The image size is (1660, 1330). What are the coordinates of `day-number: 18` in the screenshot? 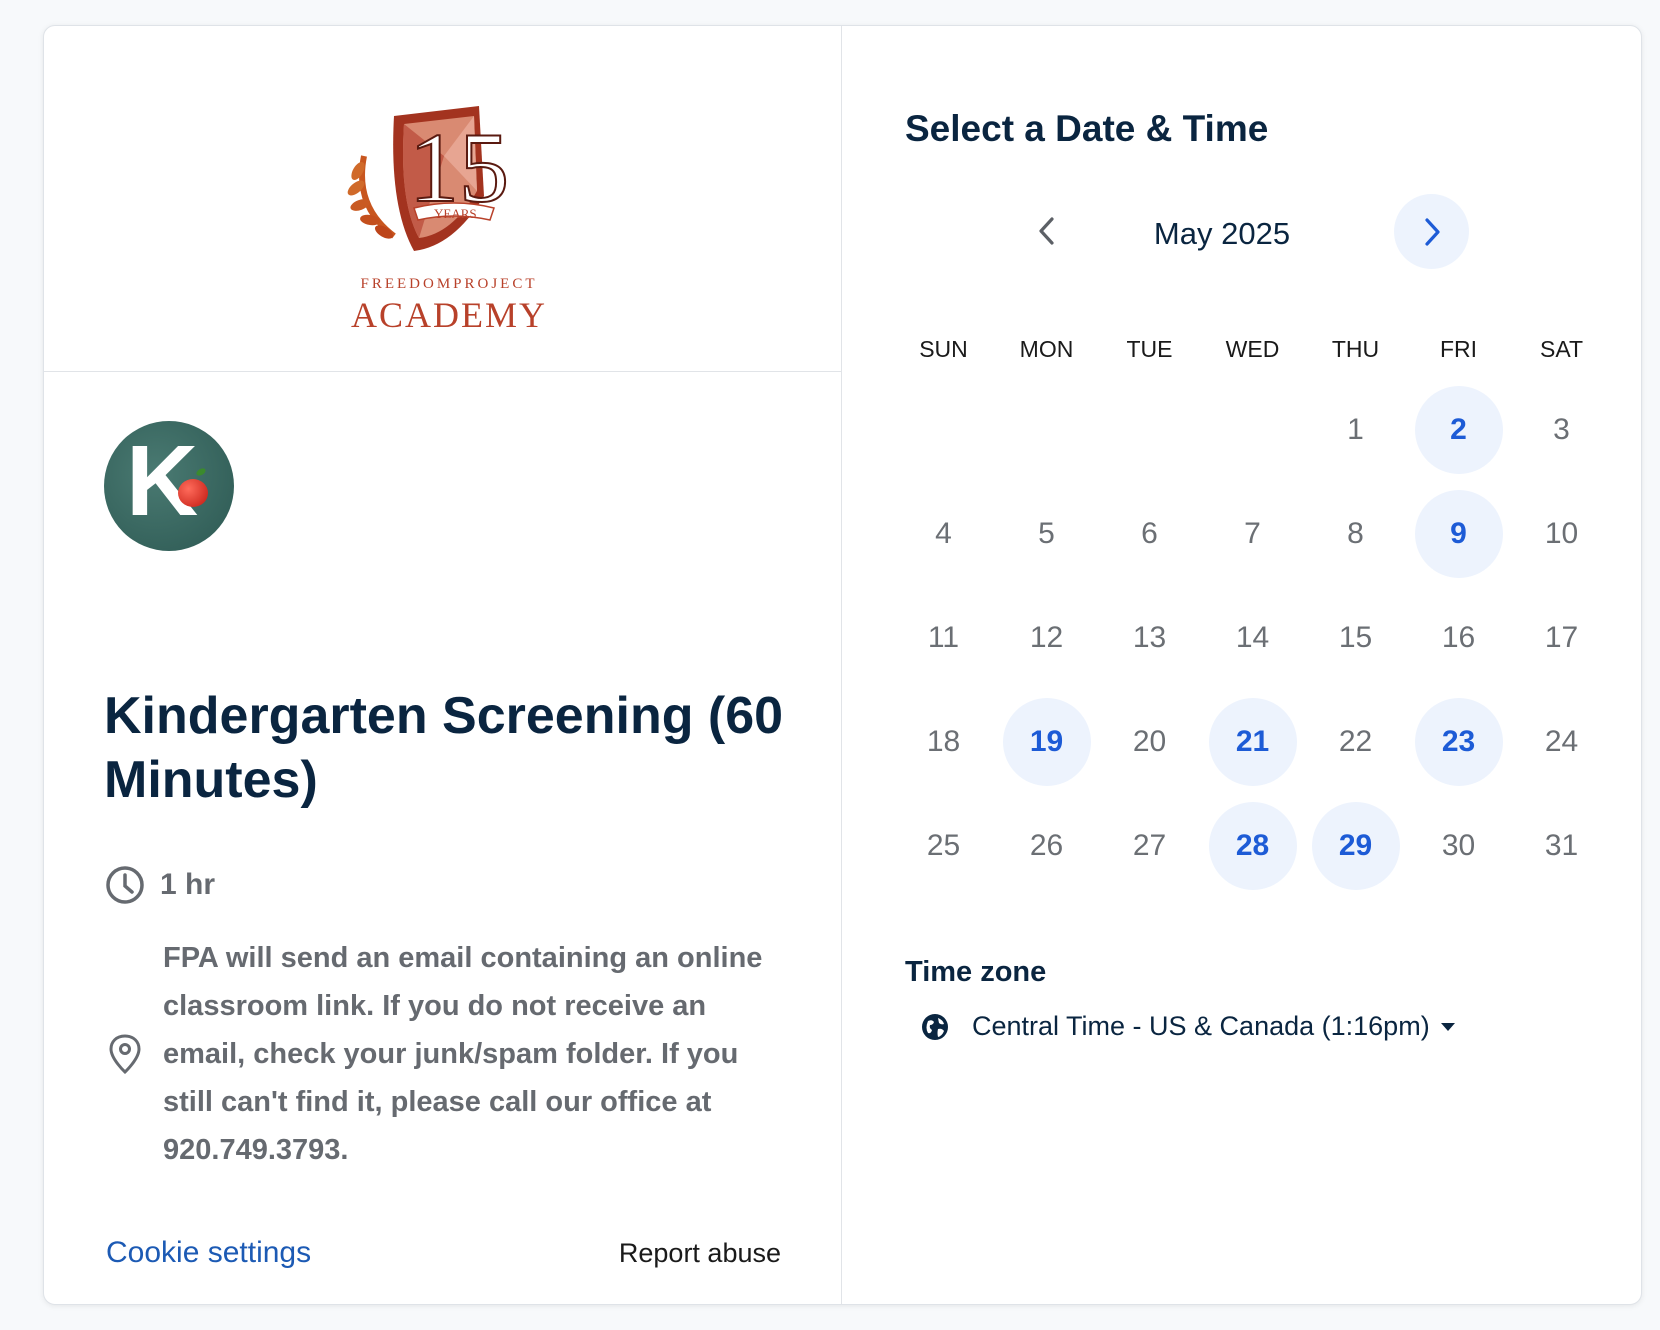 It's located at (943, 741).